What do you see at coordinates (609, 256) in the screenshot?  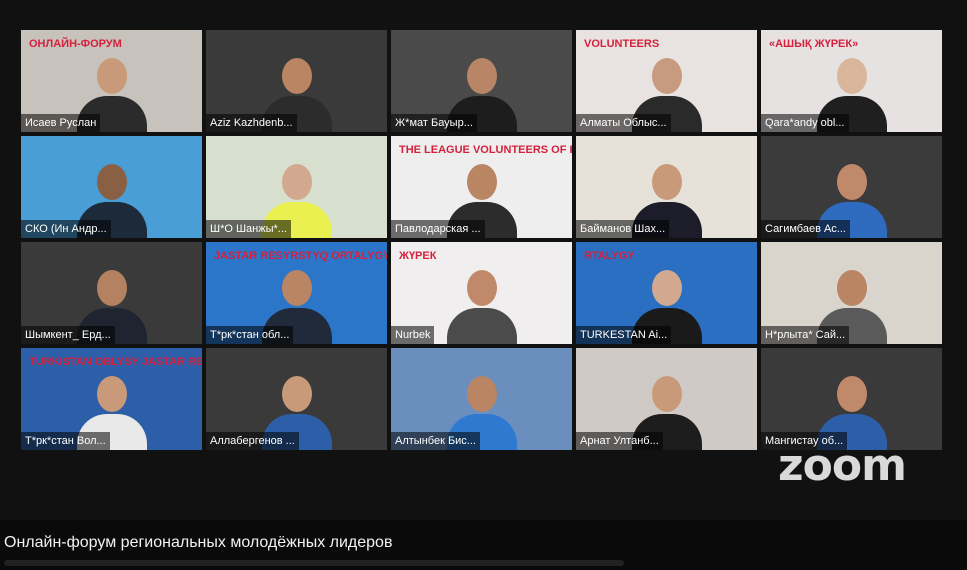 I see `background-banner-text: RTALYGY` at bounding box center [609, 256].